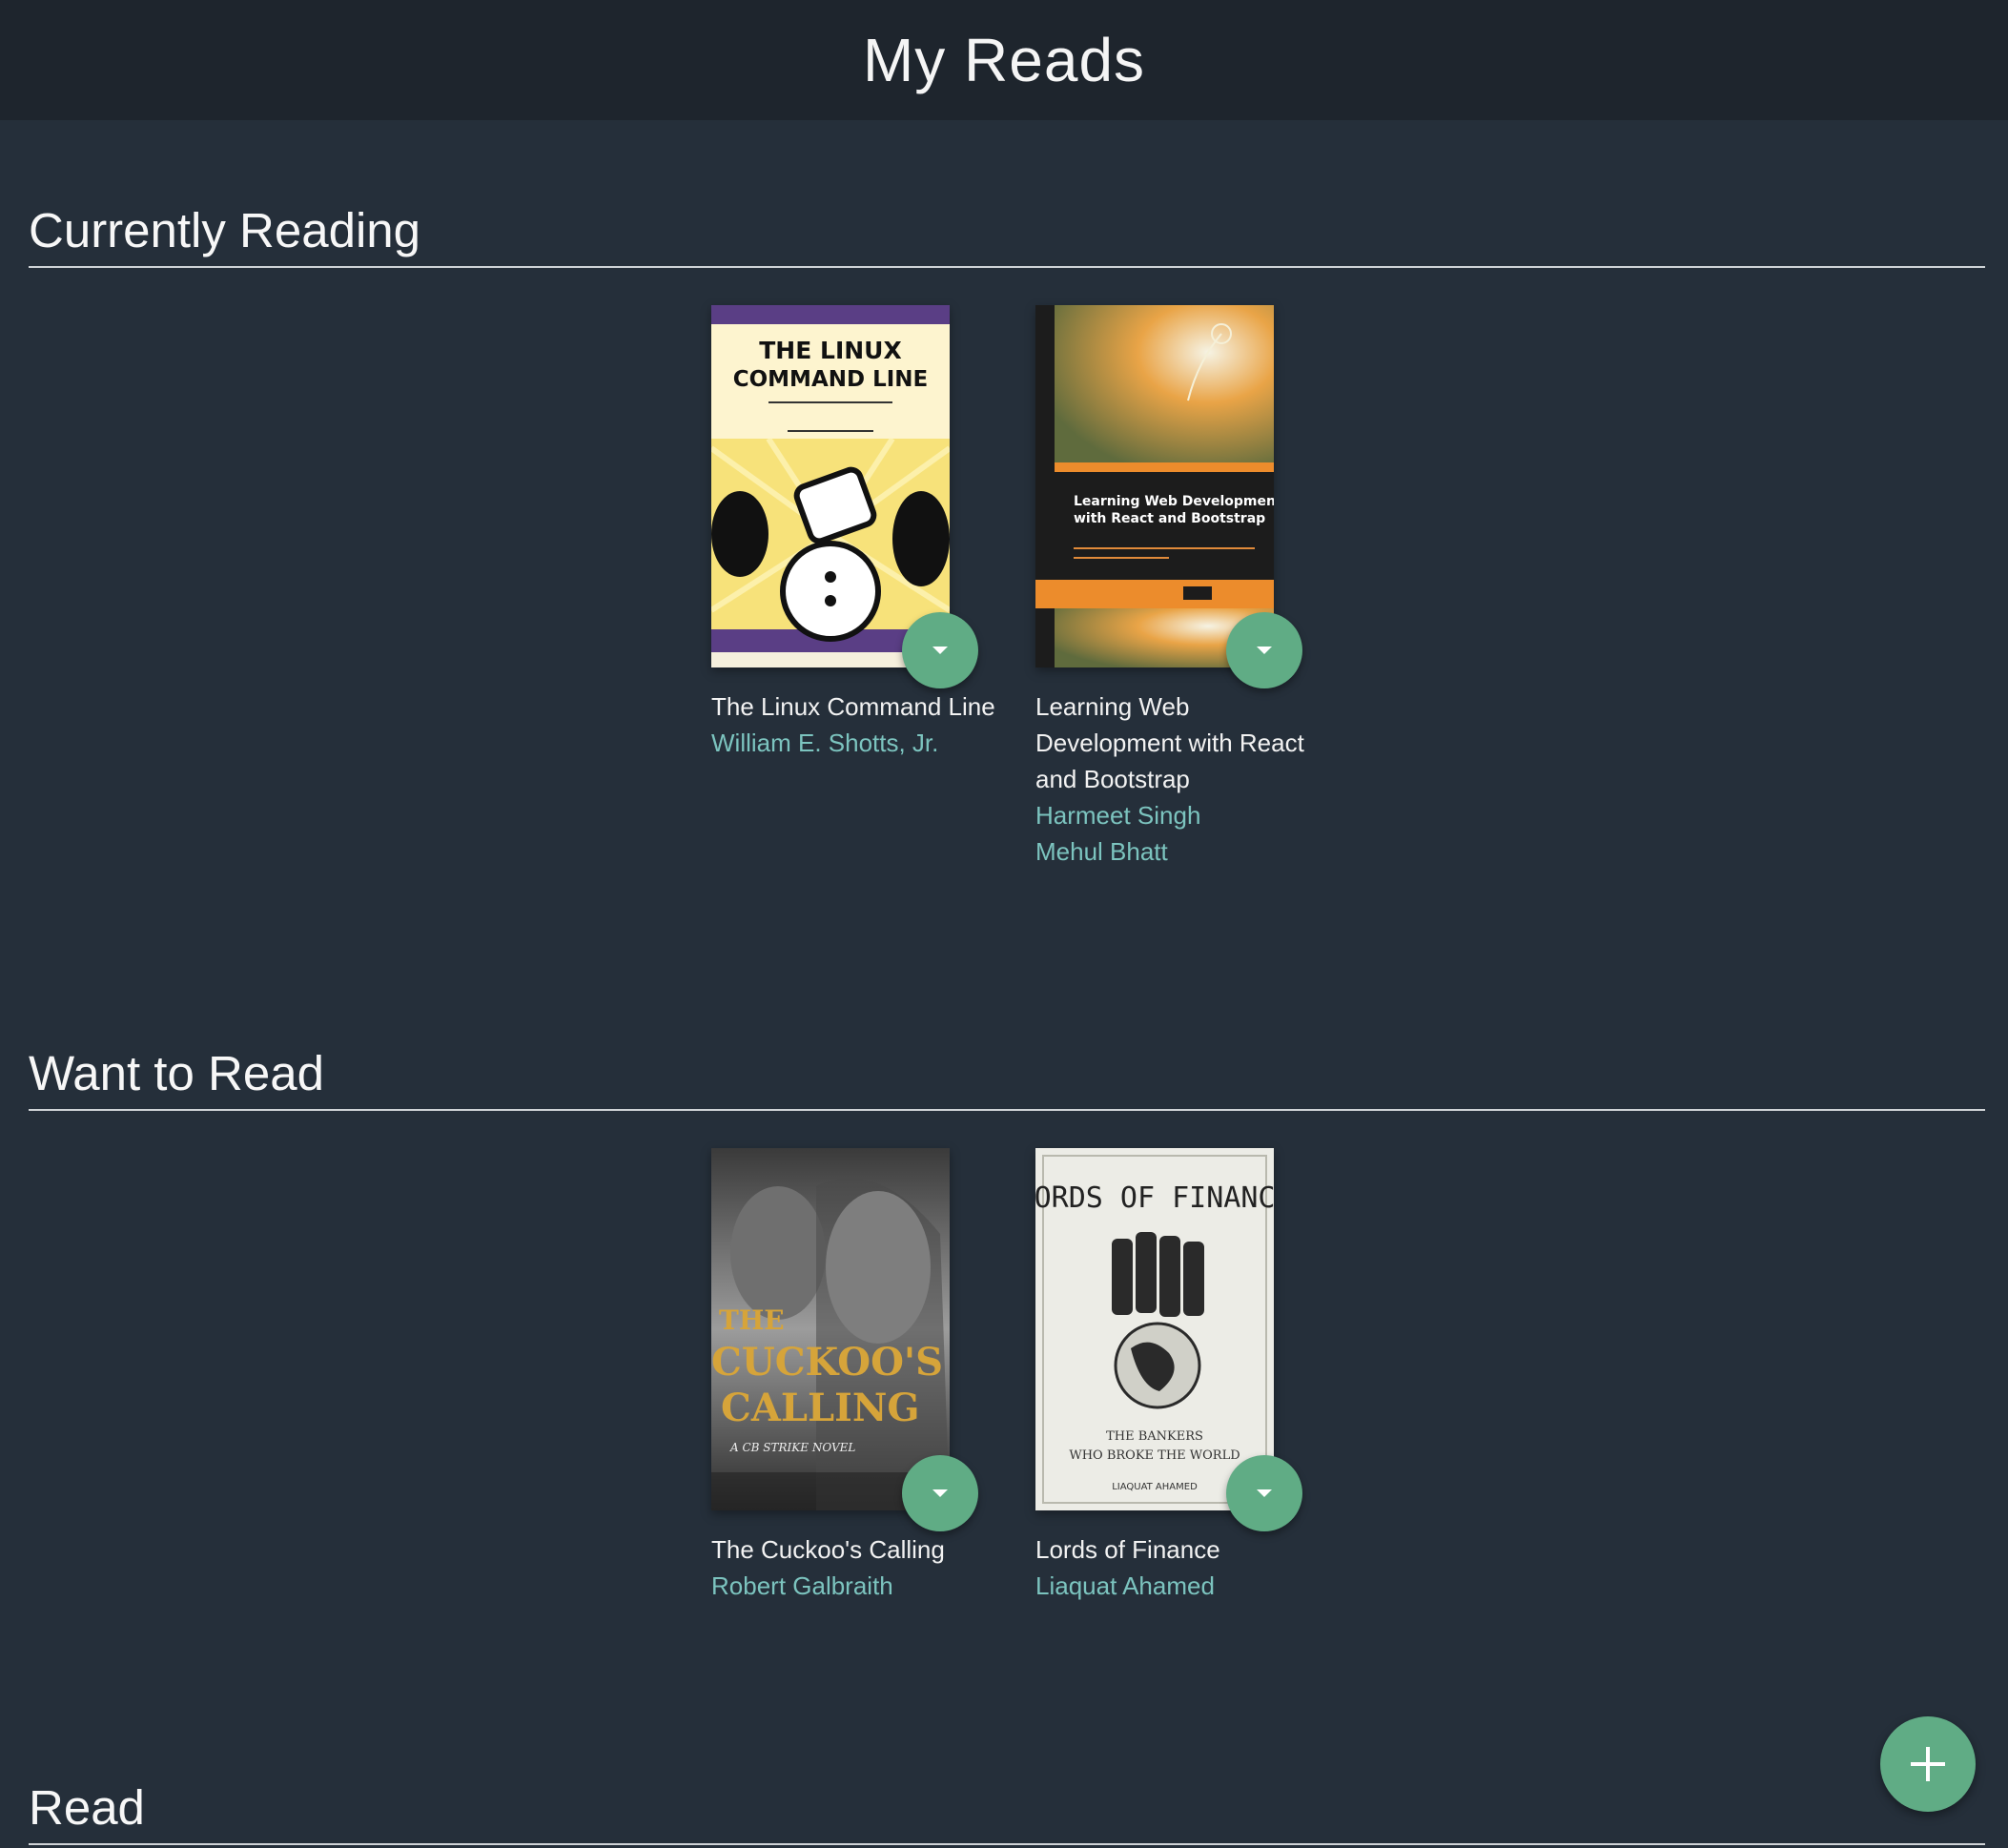 Image resolution: width=2008 pixels, height=1848 pixels. Describe the element at coordinates (752, 1320) in the screenshot. I see `svg-text: THE` at that location.